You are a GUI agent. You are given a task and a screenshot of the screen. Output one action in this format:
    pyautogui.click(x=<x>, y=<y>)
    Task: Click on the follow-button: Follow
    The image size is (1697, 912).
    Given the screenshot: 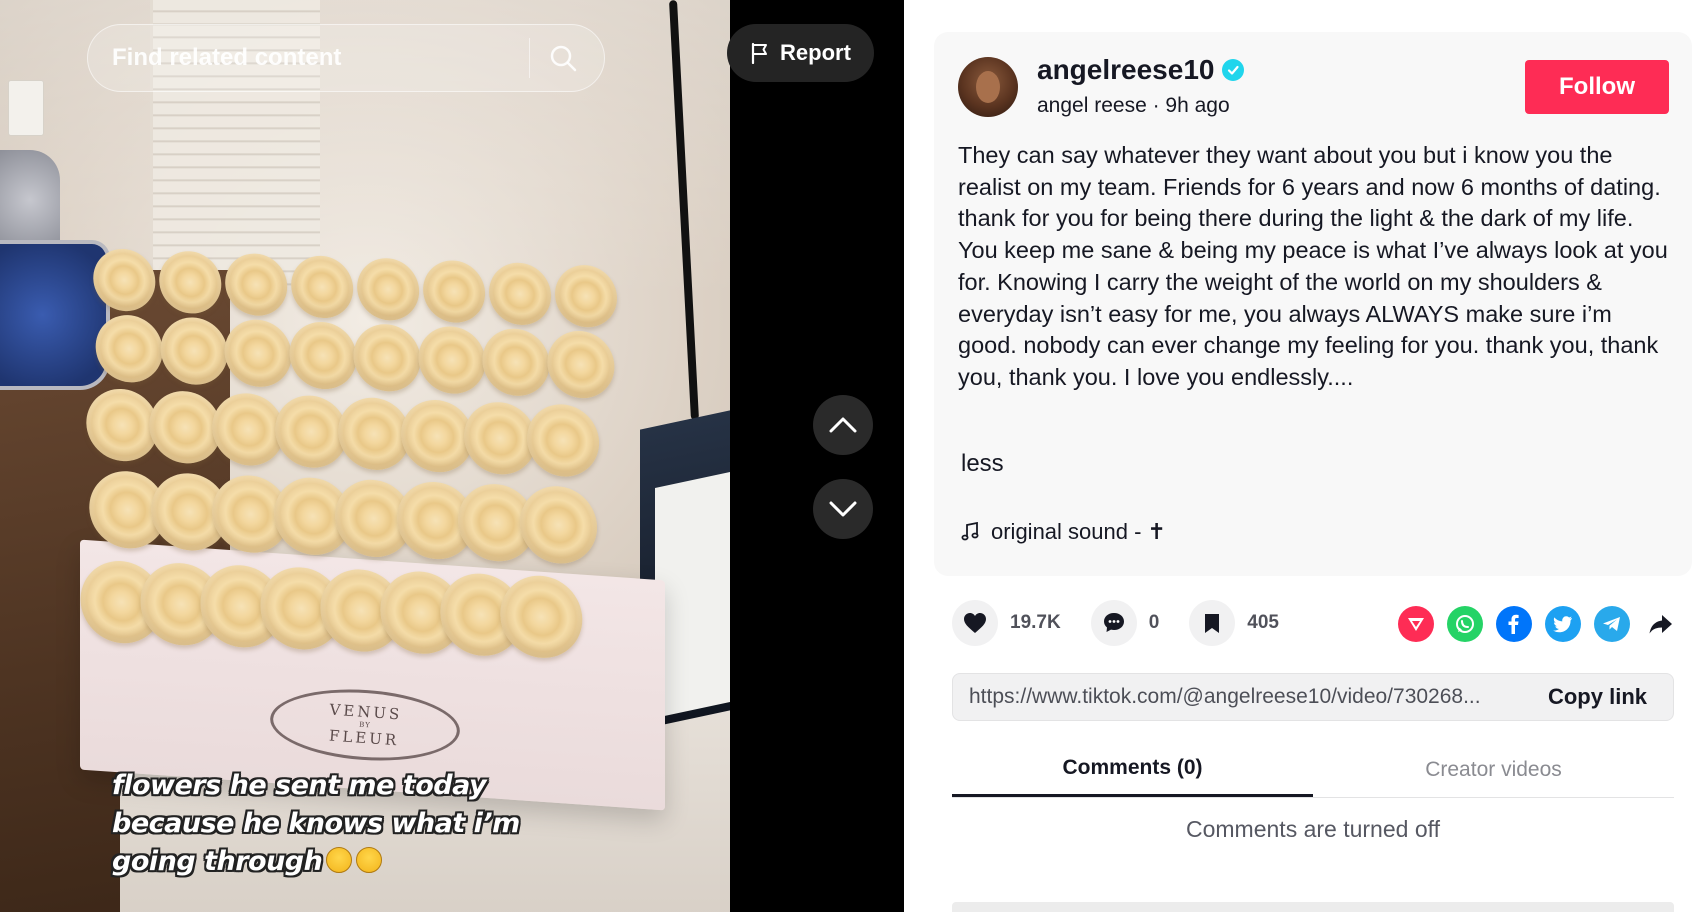 What is the action you would take?
    pyautogui.click(x=1597, y=87)
    